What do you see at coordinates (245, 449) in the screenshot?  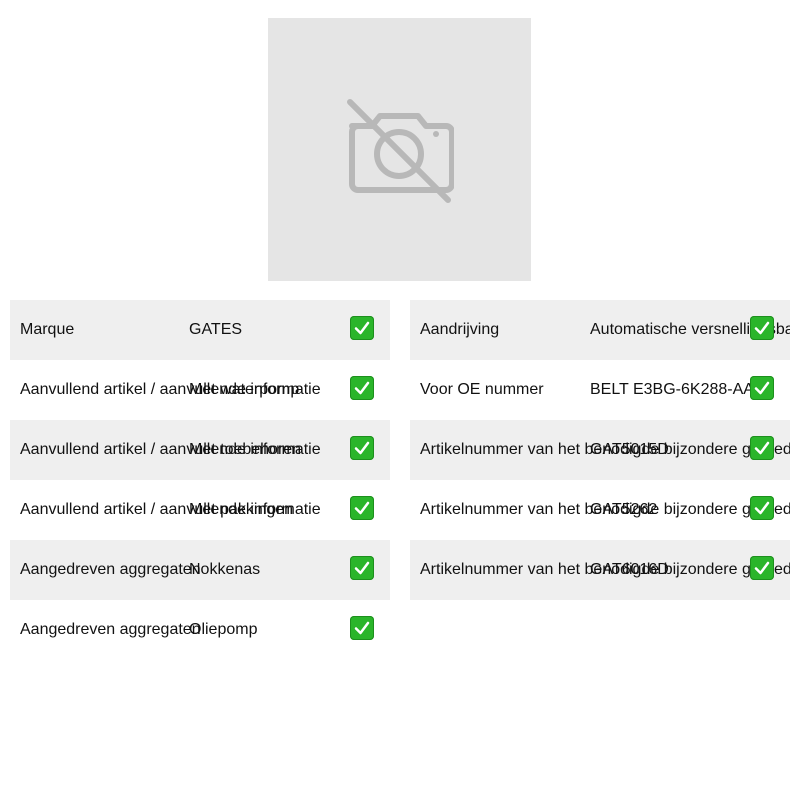 I see `spec-value: Met toebehoren` at bounding box center [245, 449].